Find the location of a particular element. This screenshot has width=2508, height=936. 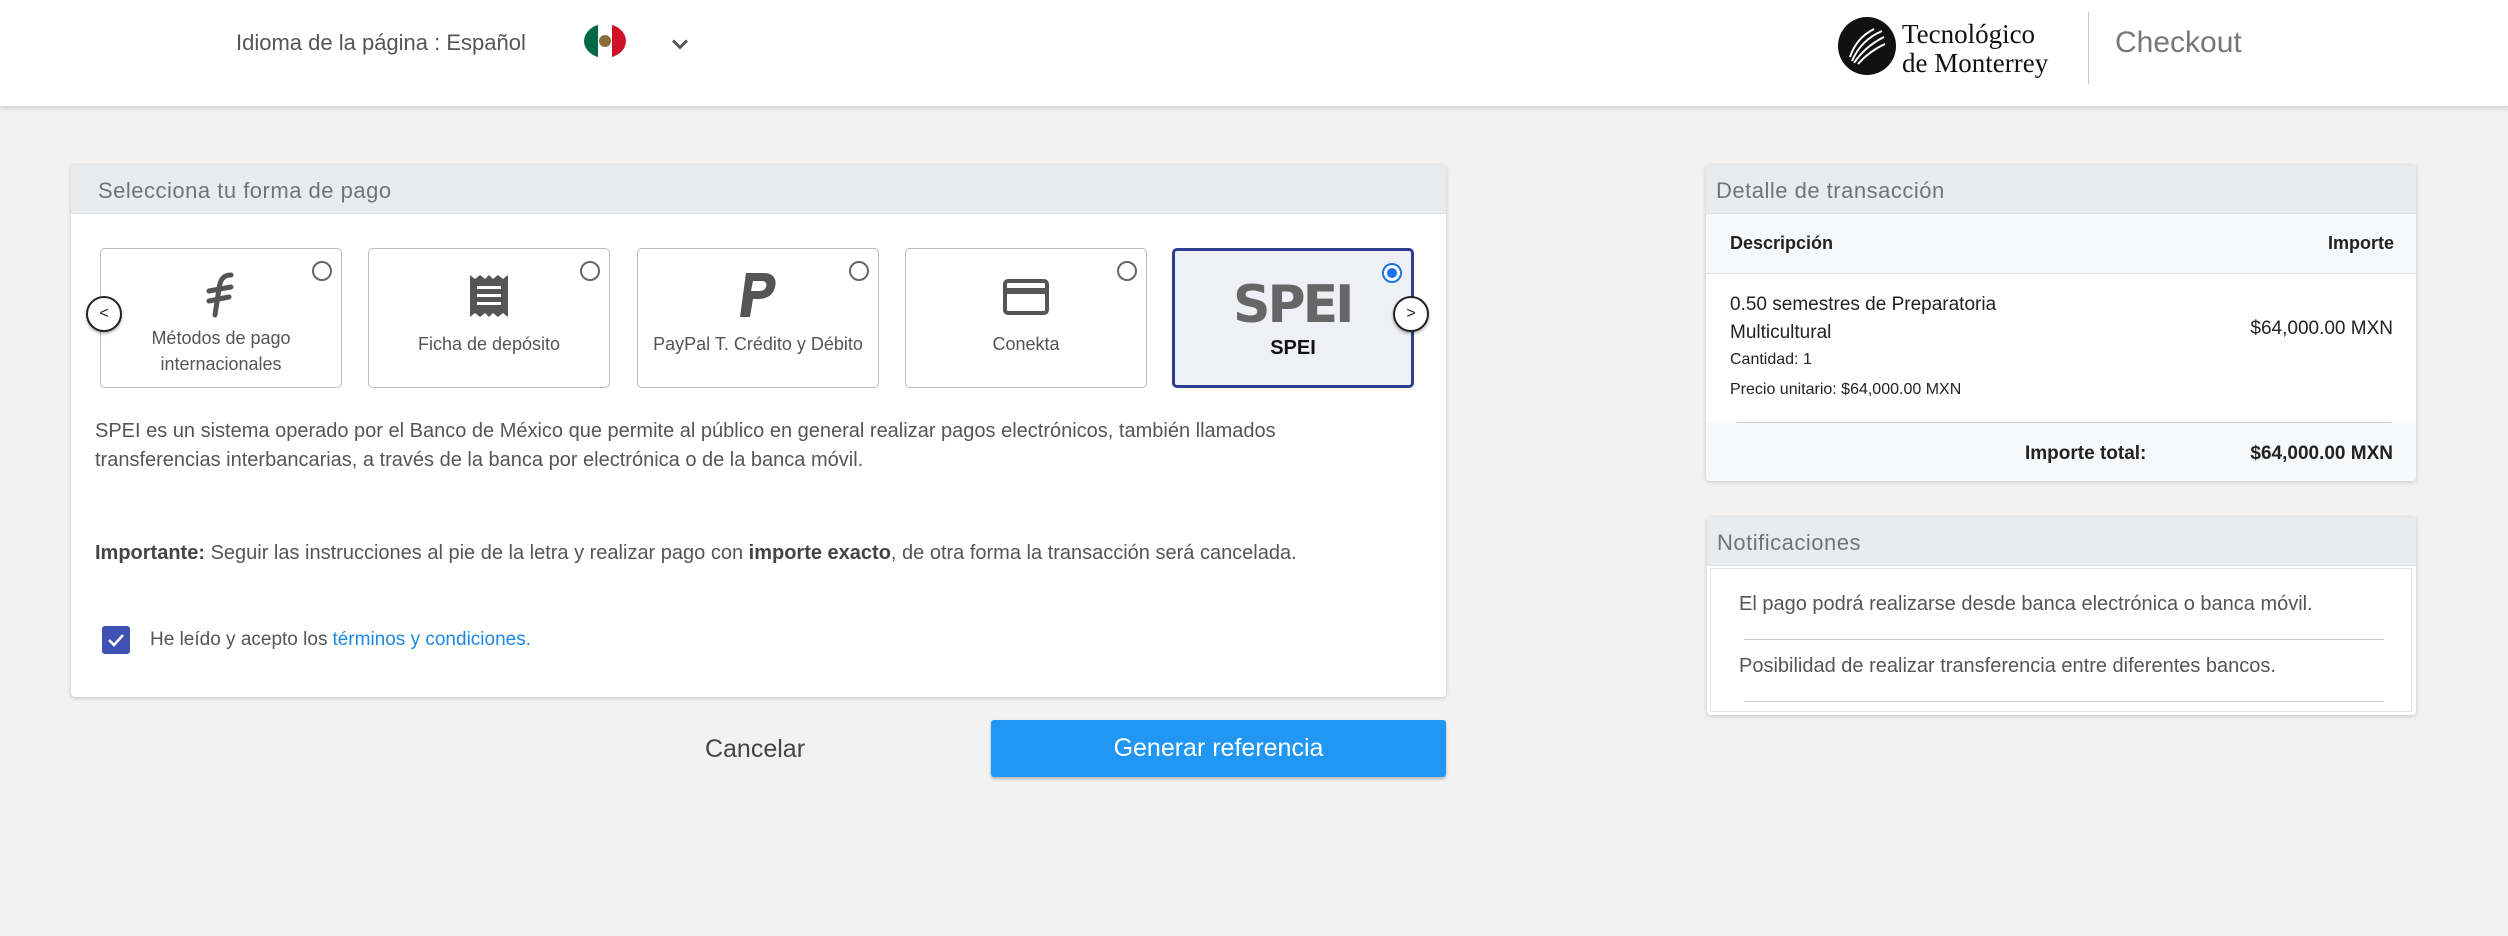

total-label: Importe total: is located at coordinates (2086, 453).